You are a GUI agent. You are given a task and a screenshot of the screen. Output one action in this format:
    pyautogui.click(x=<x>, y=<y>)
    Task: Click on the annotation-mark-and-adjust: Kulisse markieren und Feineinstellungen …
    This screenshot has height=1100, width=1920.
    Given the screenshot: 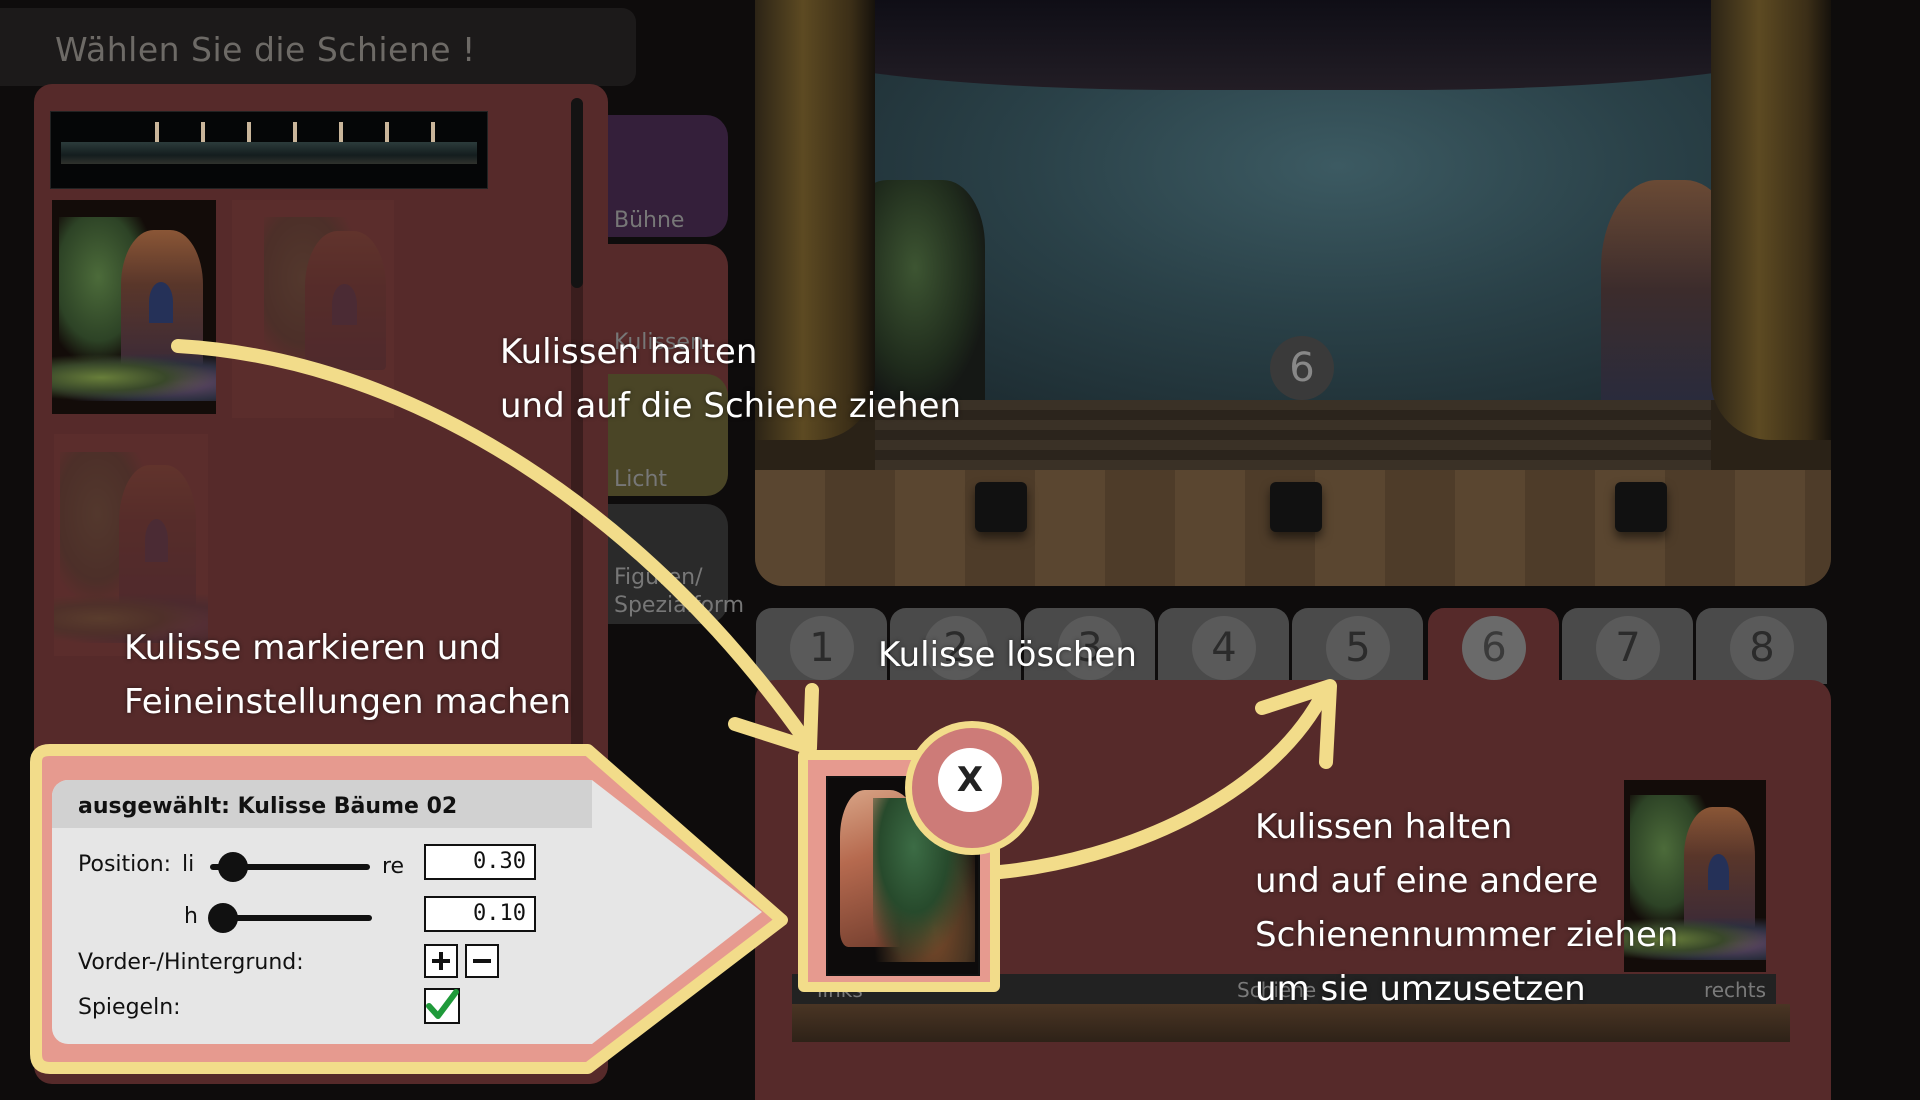 What is the action you would take?
    pyautogui.click(x=347, y=675)
    